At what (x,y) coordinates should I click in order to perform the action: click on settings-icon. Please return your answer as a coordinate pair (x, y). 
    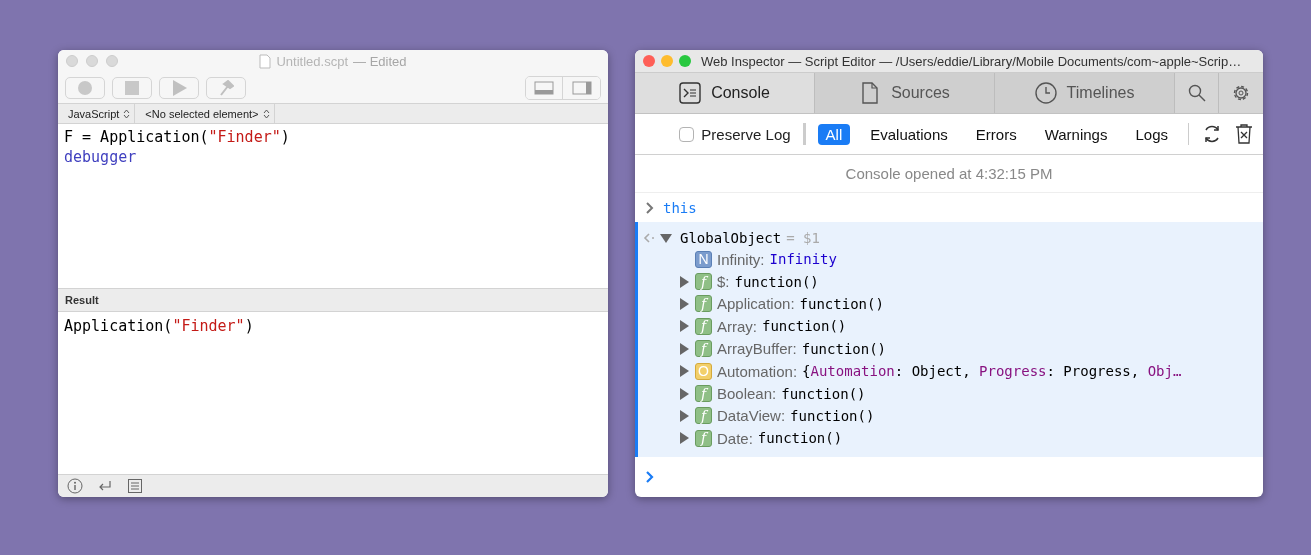
    Looking at the image, I should click on (1241, 93).